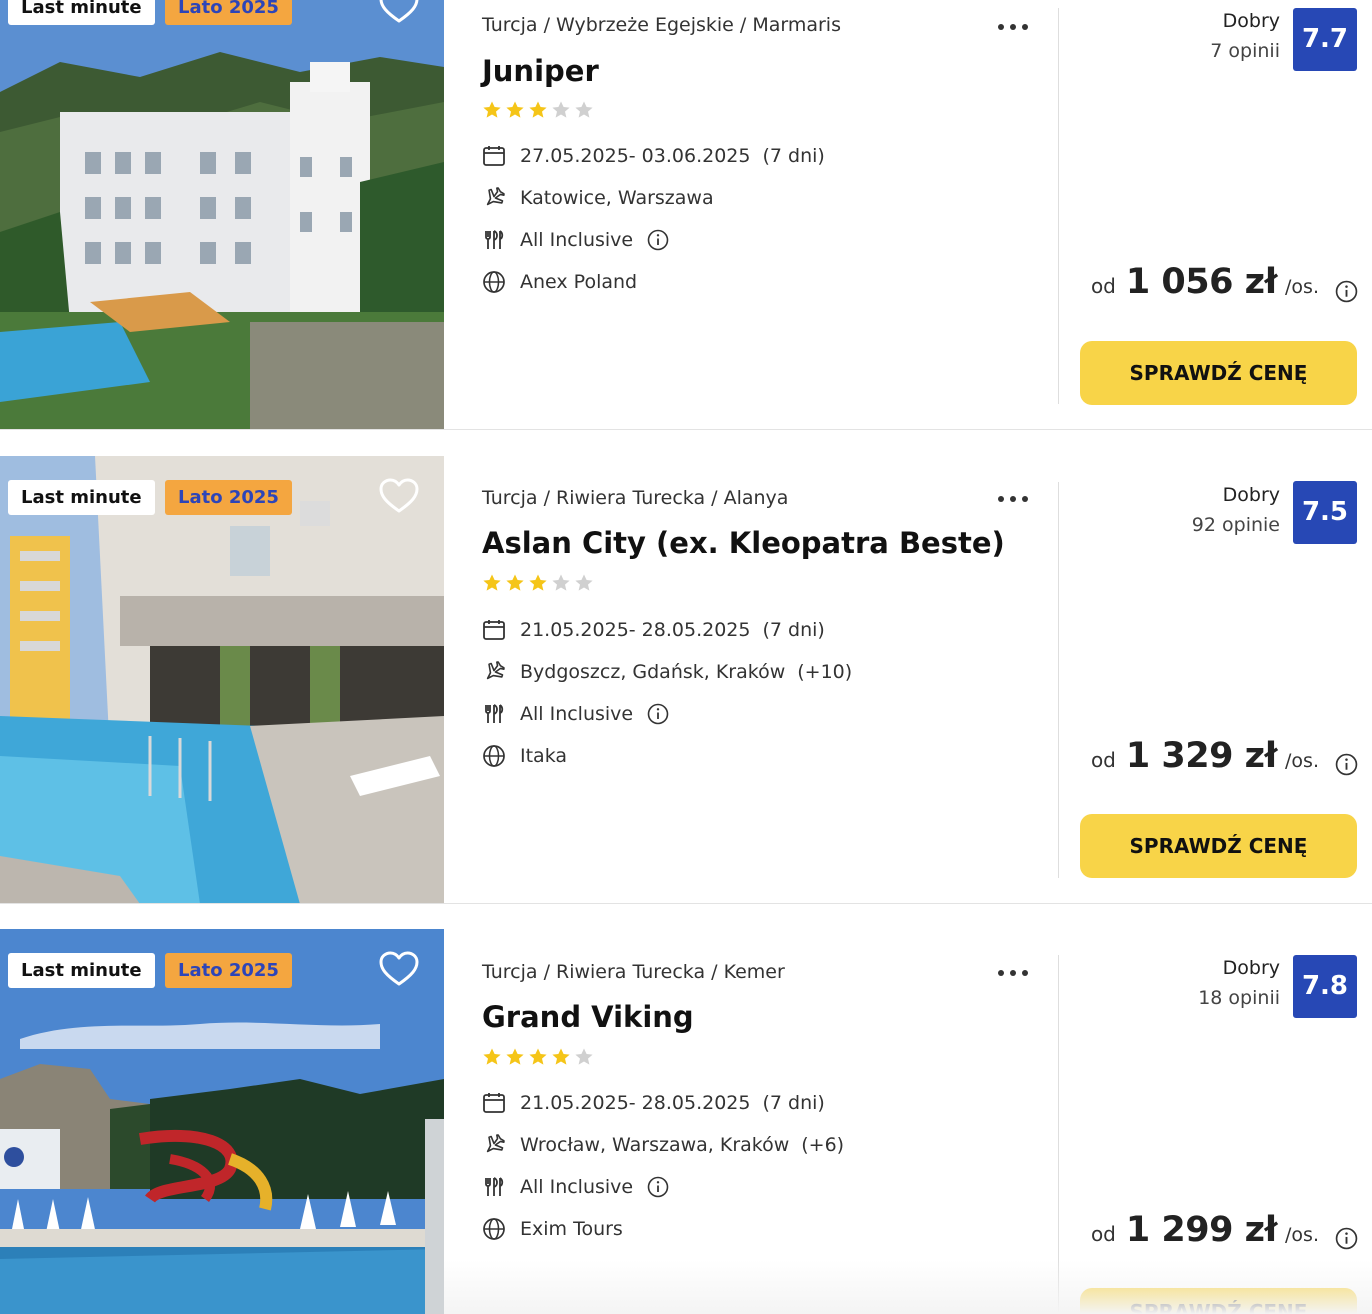 The height and width of the screenshot is (1314, 1372). Describe the element at coordinates (686, 429) in the screenshot. I see `card-separator` at that location.